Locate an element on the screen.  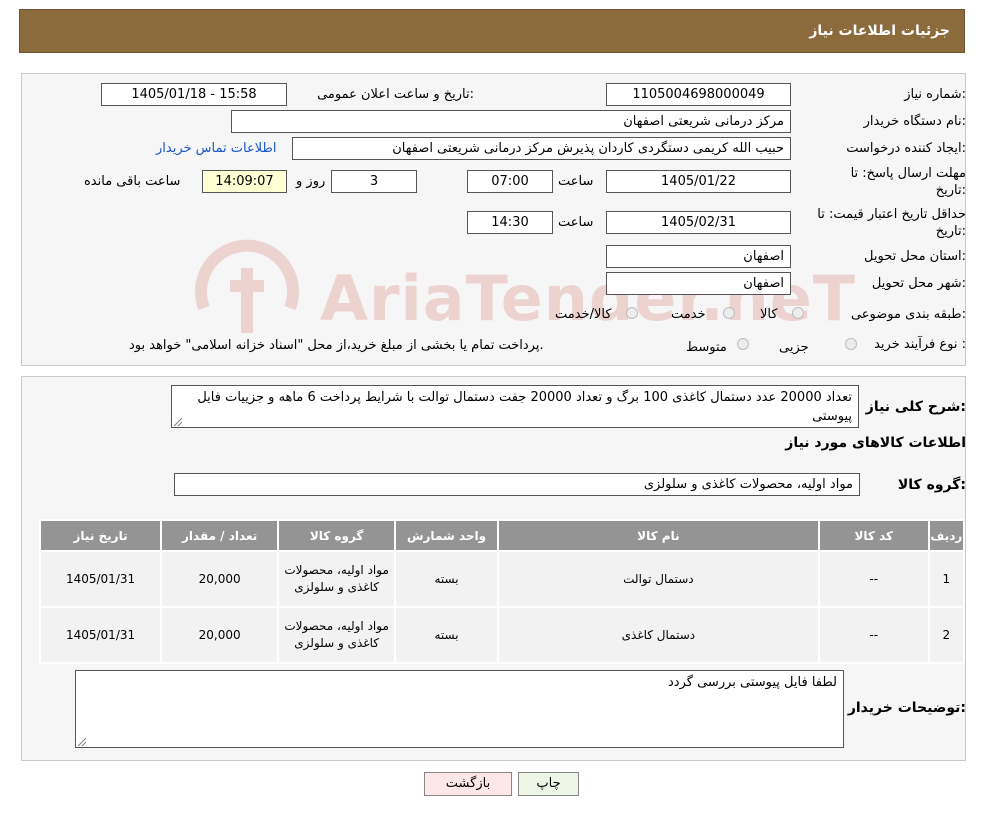
buyer-notes-textarea: لطفا فایل پیوستی بررسی گردد is located at coordinates (459, 709).